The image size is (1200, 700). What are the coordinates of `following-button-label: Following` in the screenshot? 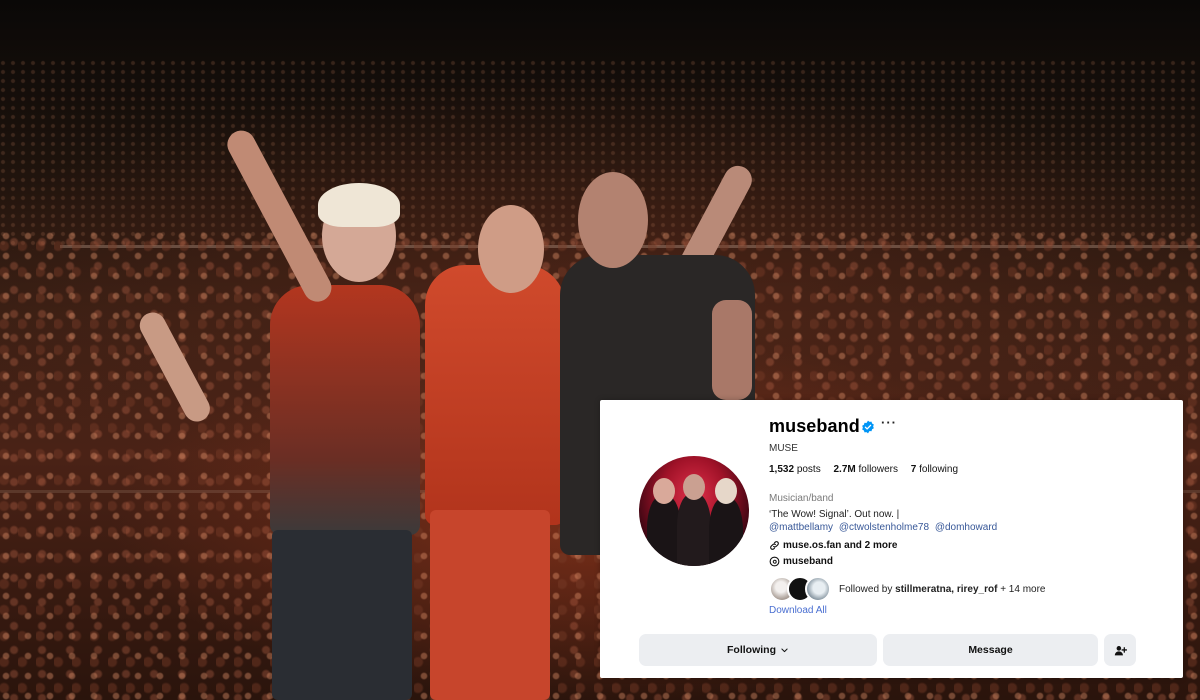 It's located at (751, 650).